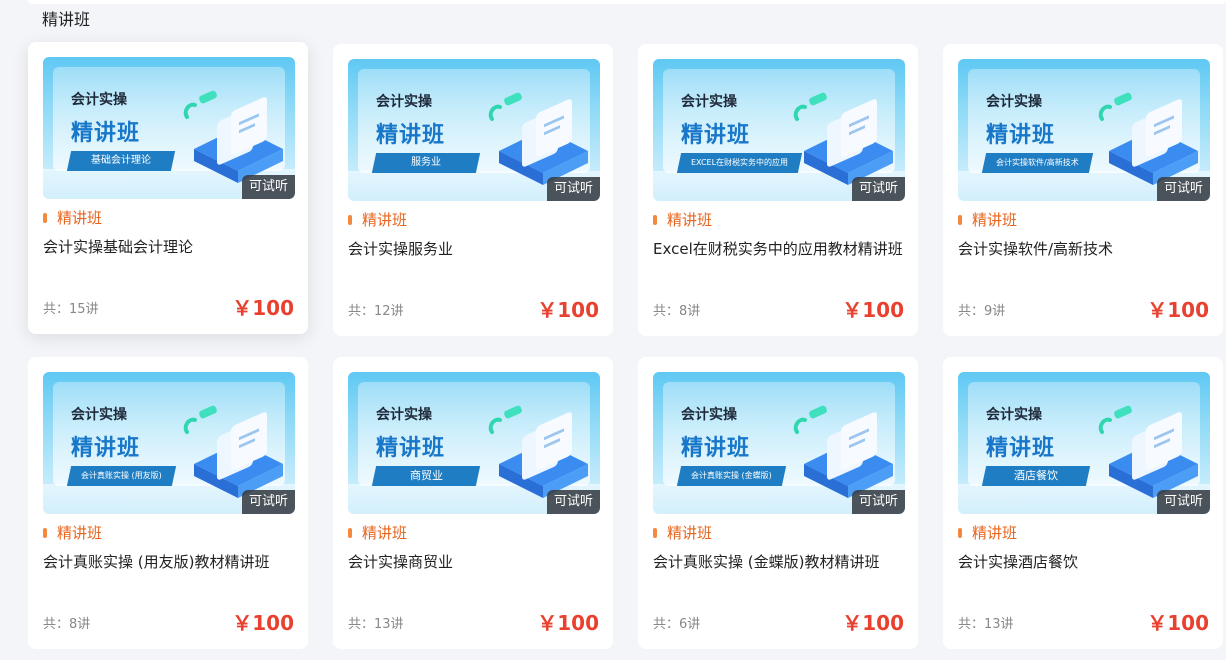  I want to click on course-title: 会计真账实操 (用友版)教材精讲班, so click(169, 562).